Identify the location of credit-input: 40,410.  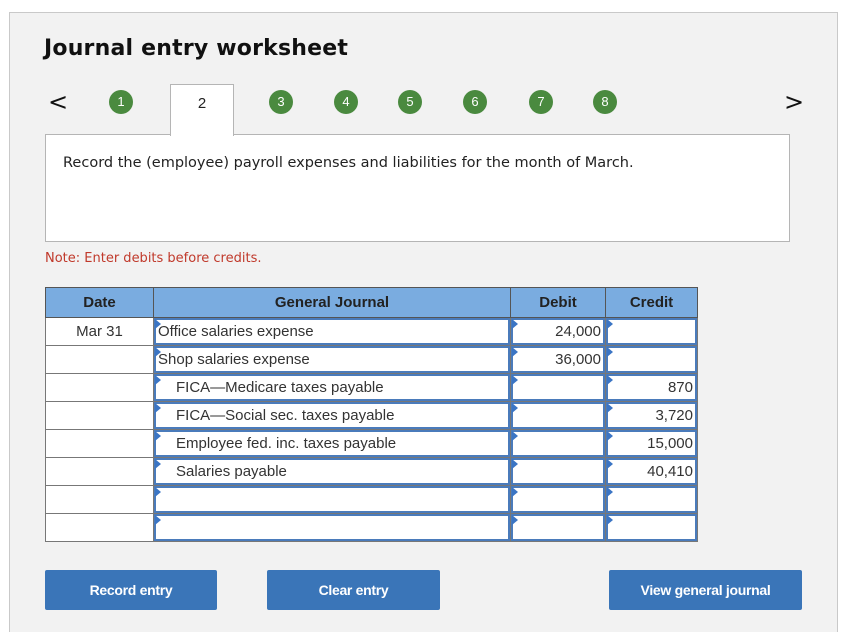
(651, 471).